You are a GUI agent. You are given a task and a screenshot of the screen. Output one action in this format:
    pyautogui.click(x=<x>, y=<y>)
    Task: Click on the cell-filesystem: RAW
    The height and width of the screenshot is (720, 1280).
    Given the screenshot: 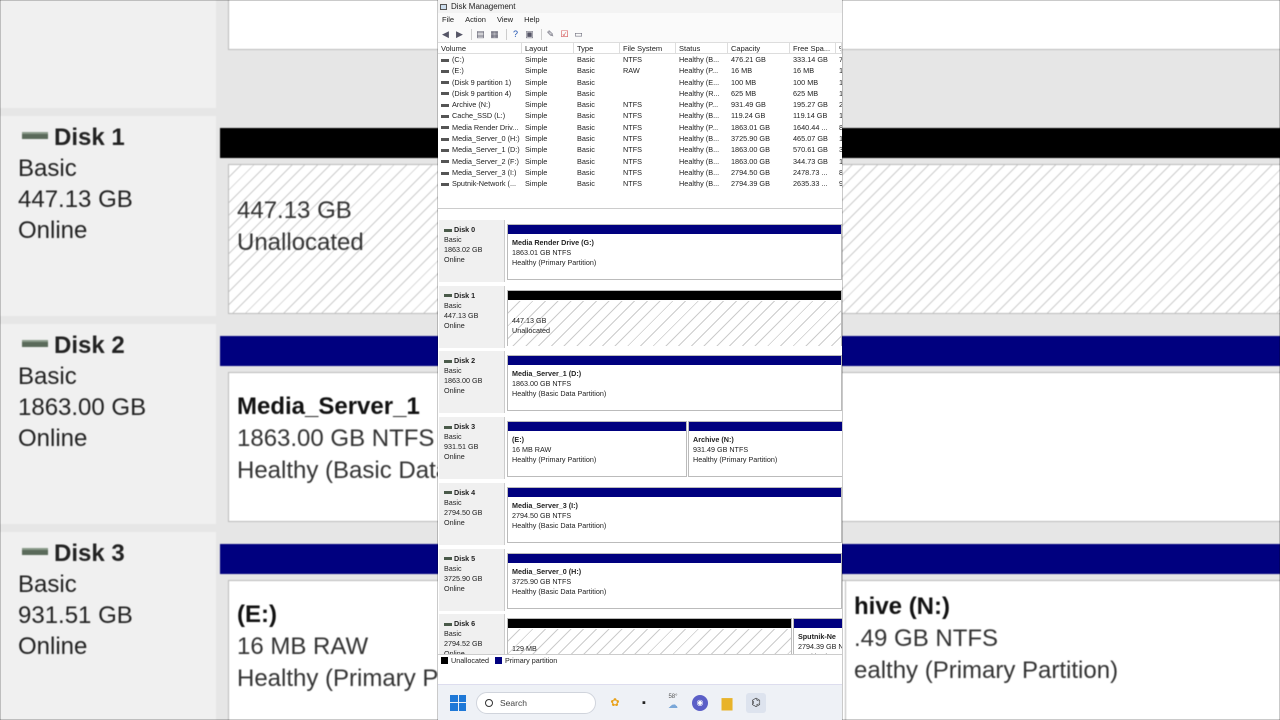 What is the action you would take?
    pyautogui.click(x=648, y=70)
    